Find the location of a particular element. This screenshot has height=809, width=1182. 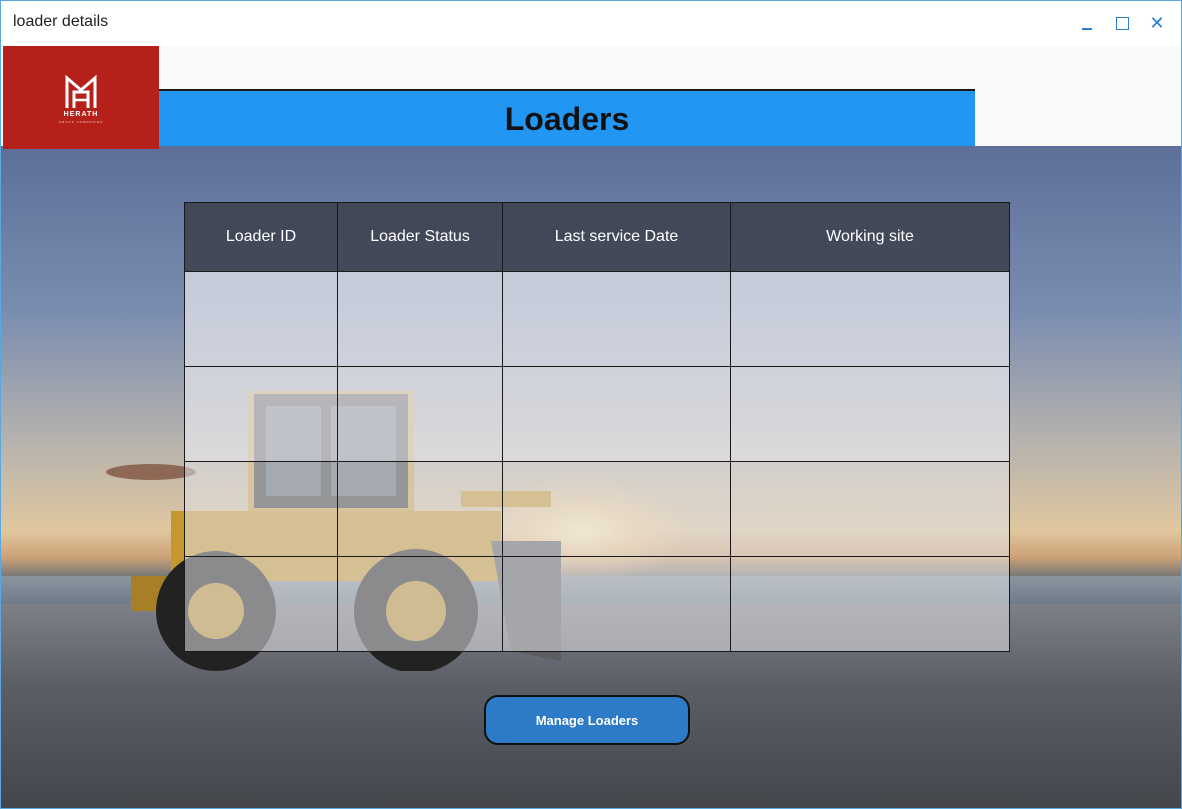

page-title: Loaders is located at coordinates (567, 119).